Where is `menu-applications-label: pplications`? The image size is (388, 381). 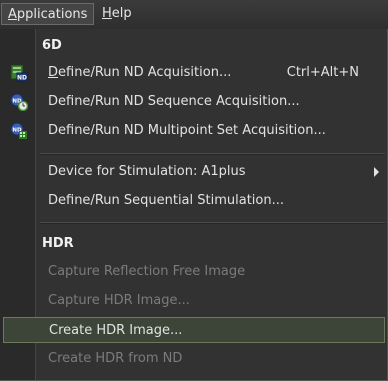
menu-applications-label: pplications is located at coordinates (52, 14).